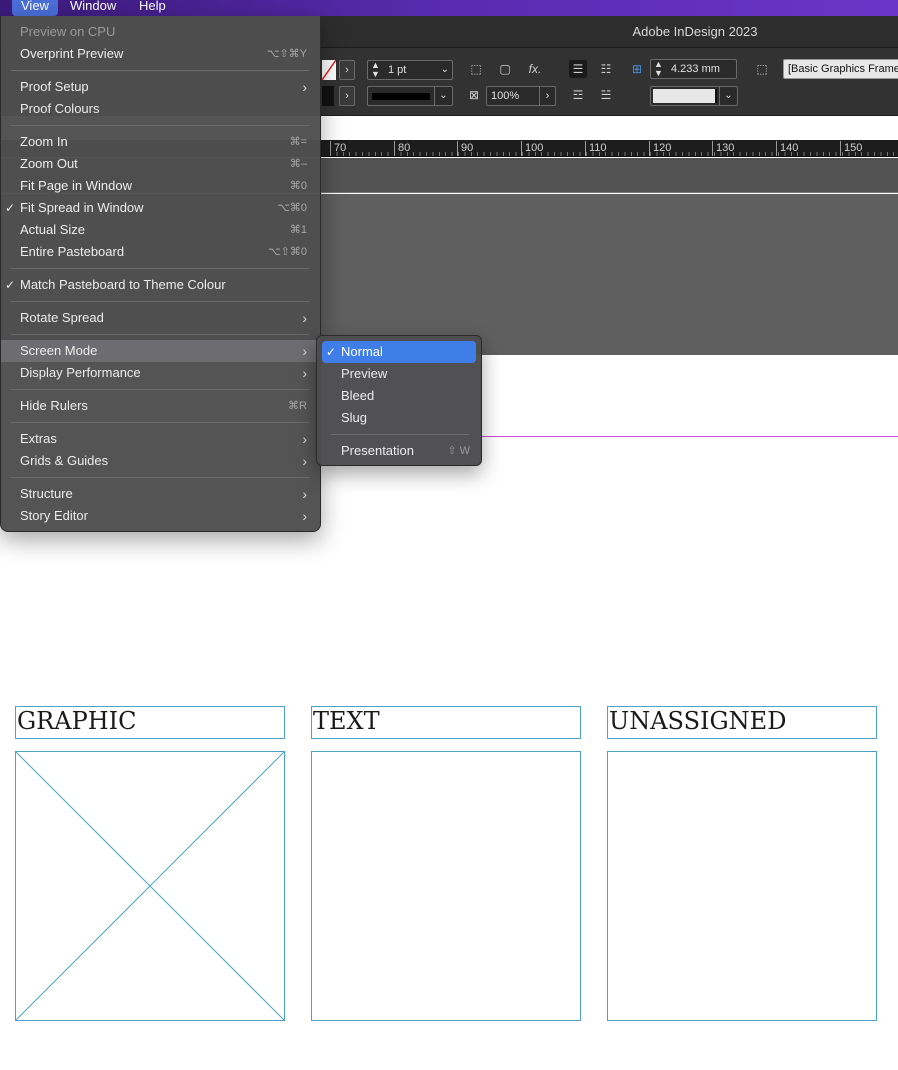 The height and width of the screenshot is (1070, 898). I want to click on corner-options-select: ⌄, so click(694, 96).